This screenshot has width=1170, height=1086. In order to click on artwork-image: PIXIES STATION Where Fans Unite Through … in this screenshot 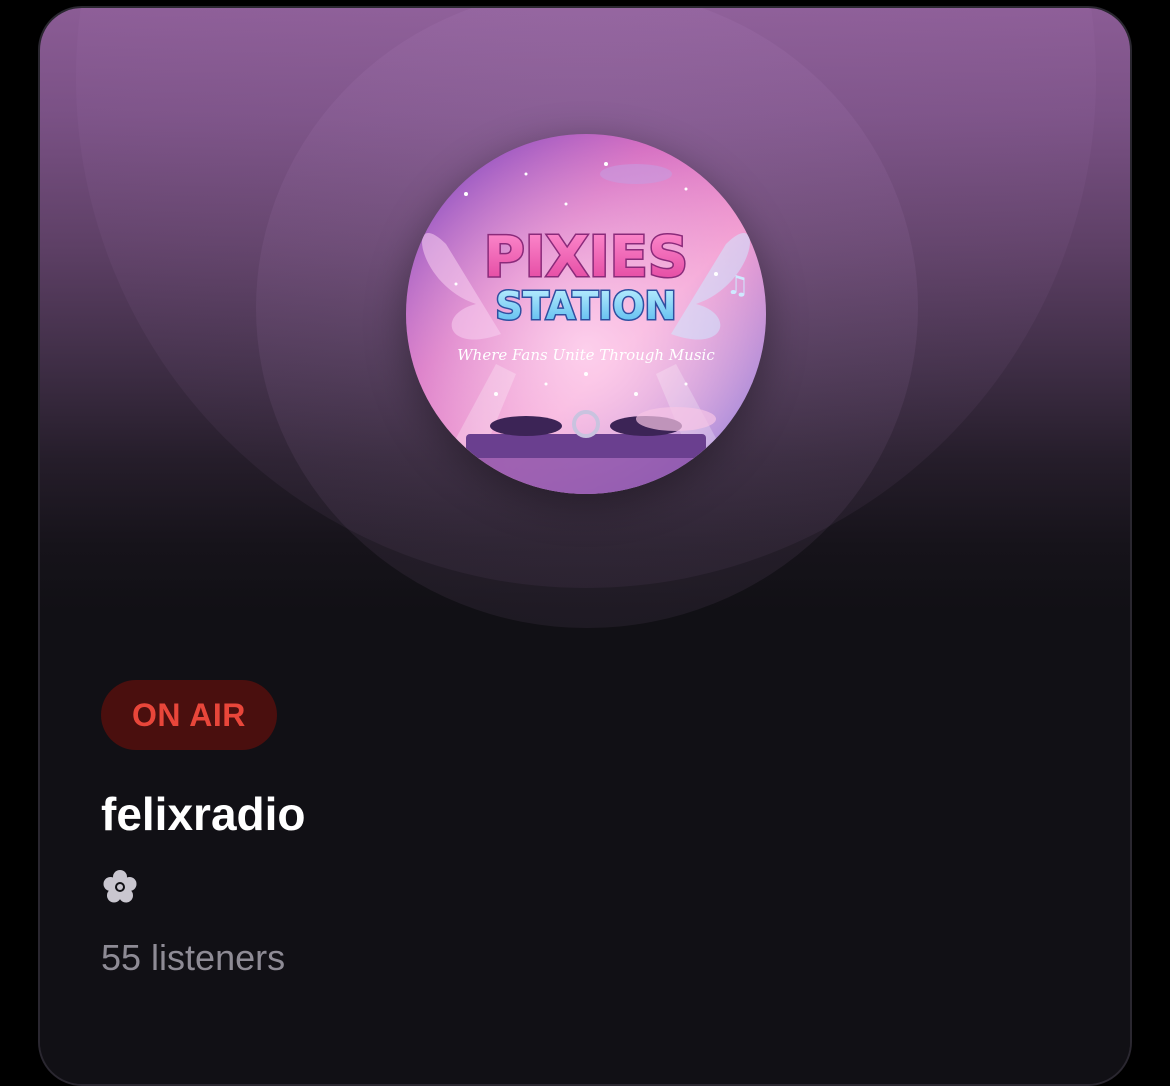, I will do `click(586, 314)`.